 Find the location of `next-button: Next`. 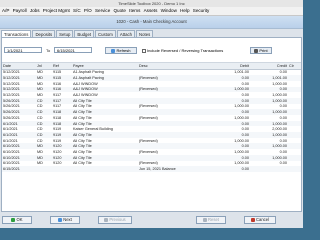

next-button: Next is located at coordinates (65, 220).